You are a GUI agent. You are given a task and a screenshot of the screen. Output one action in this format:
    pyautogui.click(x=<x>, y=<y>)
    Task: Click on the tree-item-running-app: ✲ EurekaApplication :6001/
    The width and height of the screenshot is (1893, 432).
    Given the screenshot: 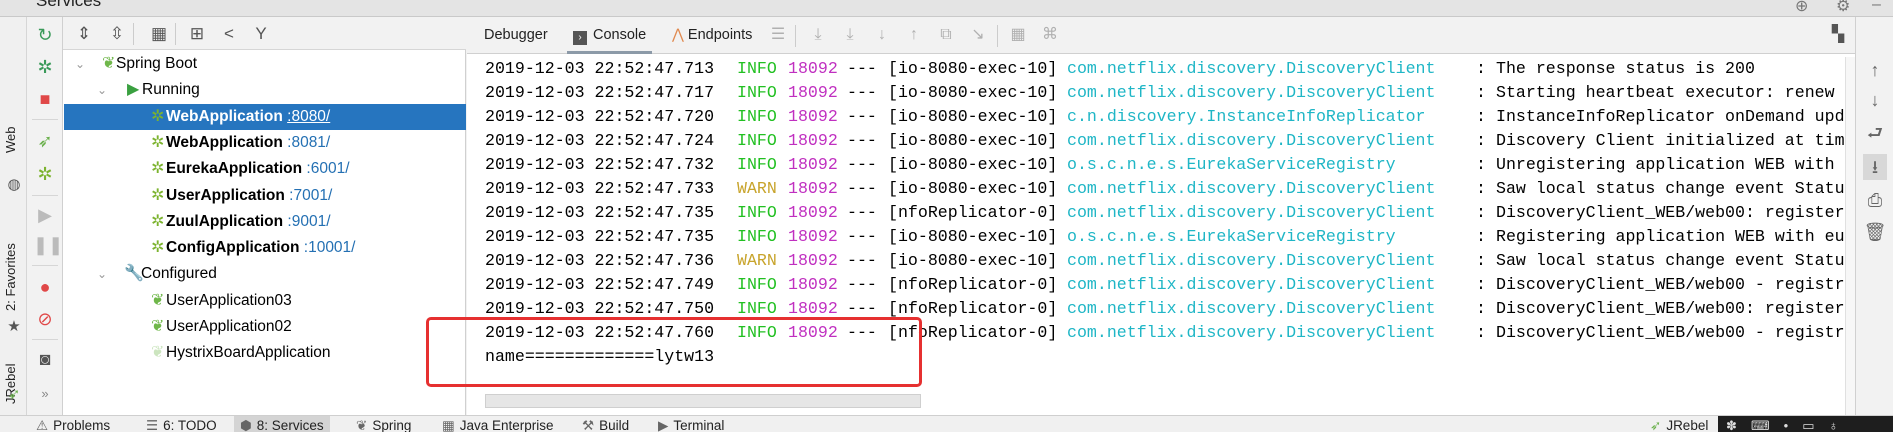 What is the action you would take?
    pyautogui.click(x=265, y=169)
    